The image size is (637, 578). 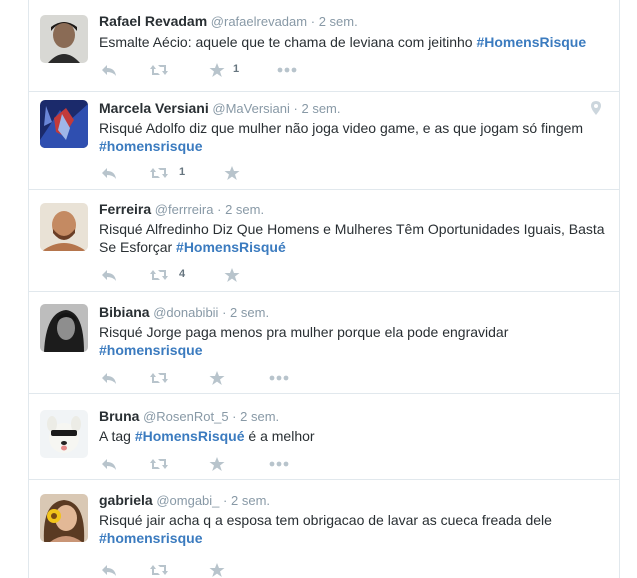 I want to click on tweet-text: A tag #HomensRisqué é a melhor, so click(x=354, y=436).